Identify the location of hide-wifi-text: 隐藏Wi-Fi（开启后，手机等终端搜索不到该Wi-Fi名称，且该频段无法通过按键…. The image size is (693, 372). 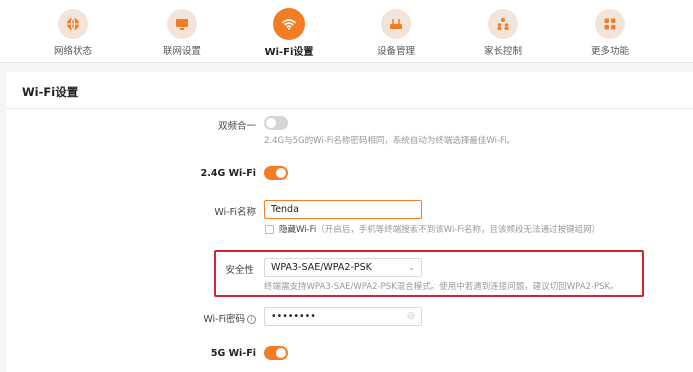
(439, 229).